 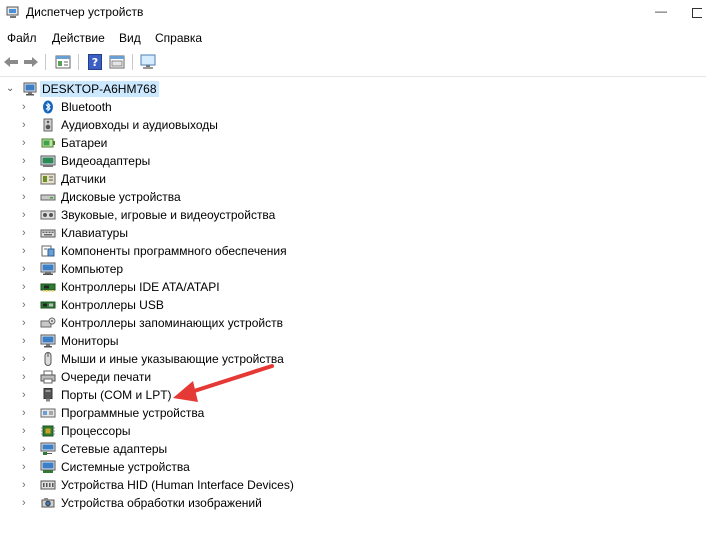 I want to click on tree-item-label: Компьютер, so click(x=92, y=269).